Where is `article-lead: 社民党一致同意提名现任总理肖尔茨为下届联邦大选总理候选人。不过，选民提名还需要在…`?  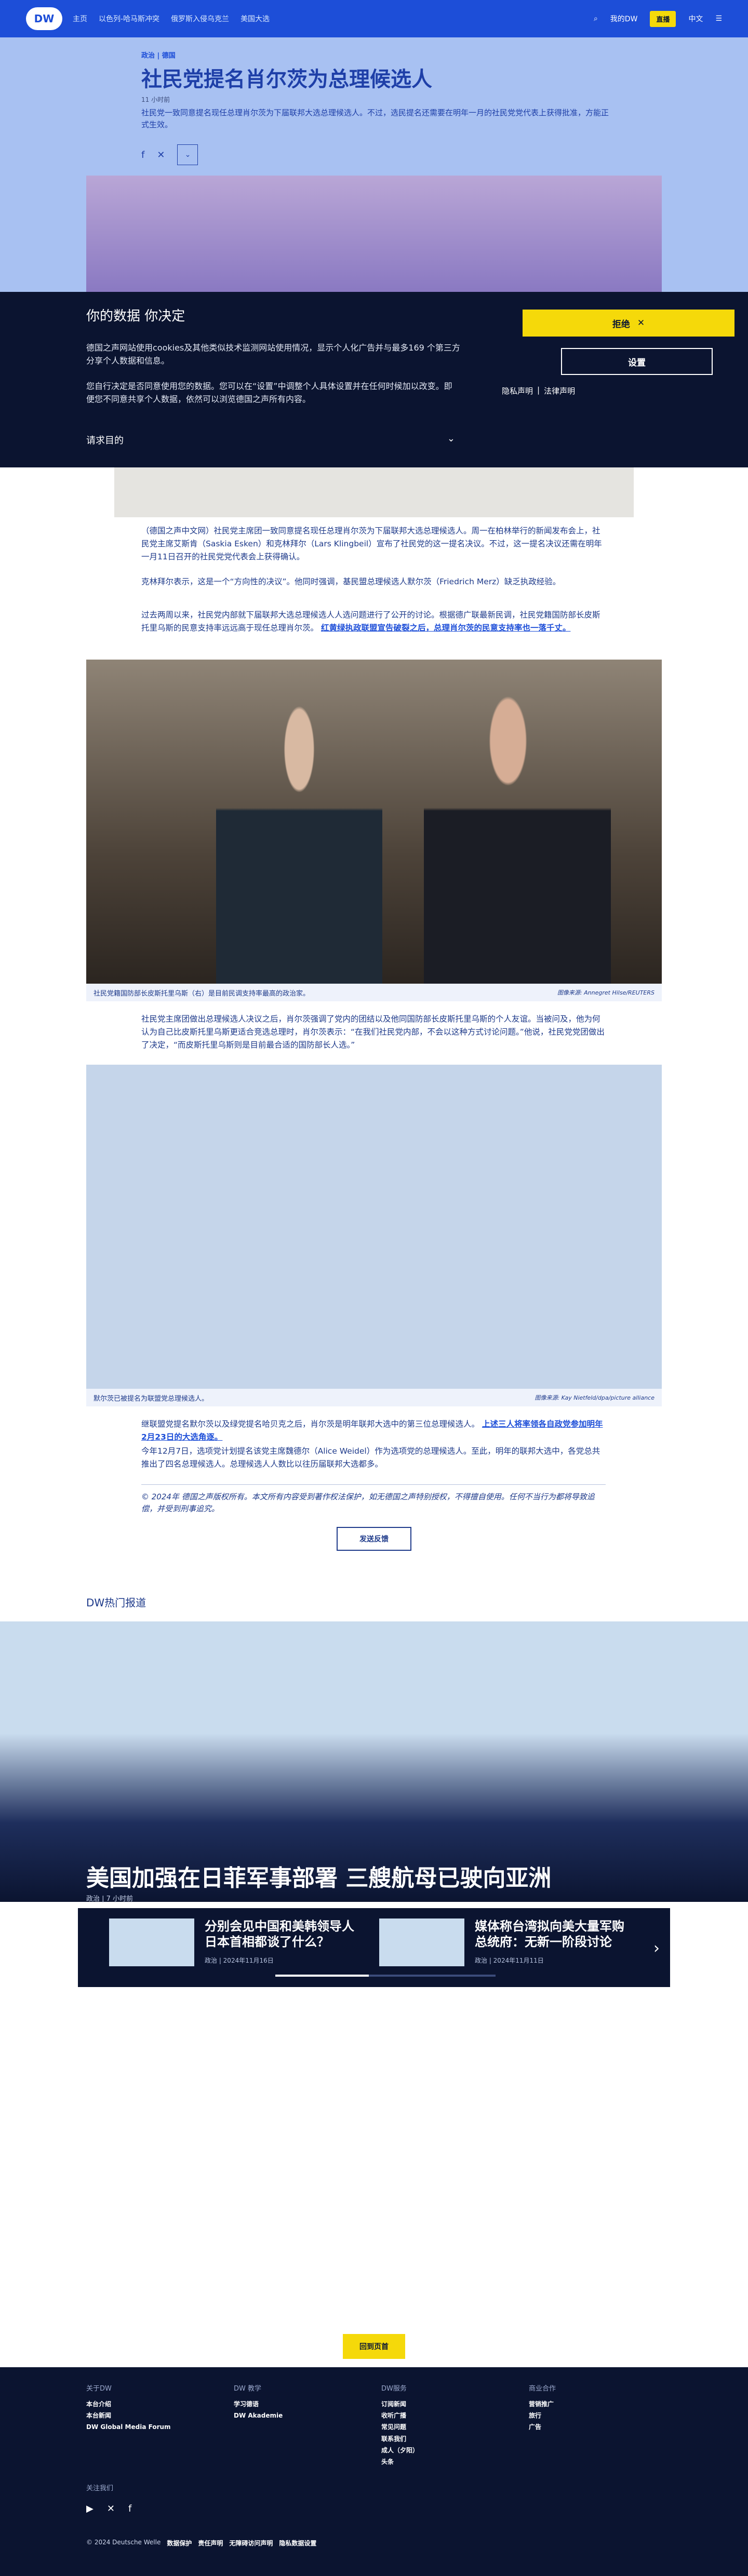
article-lead: 社民党一致同意提名现任总理肖尔茨为下届联邦大选总理候选人。不过，选民提名还需要在… is located at coordinates (375, 119).